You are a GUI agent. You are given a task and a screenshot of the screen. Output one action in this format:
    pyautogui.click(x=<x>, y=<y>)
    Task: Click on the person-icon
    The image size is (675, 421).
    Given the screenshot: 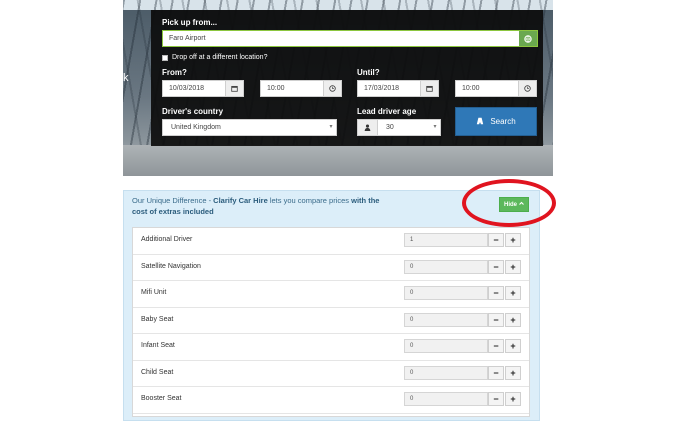 What is the action you would take?
    pyautogui.click(x=368, y=127)
    